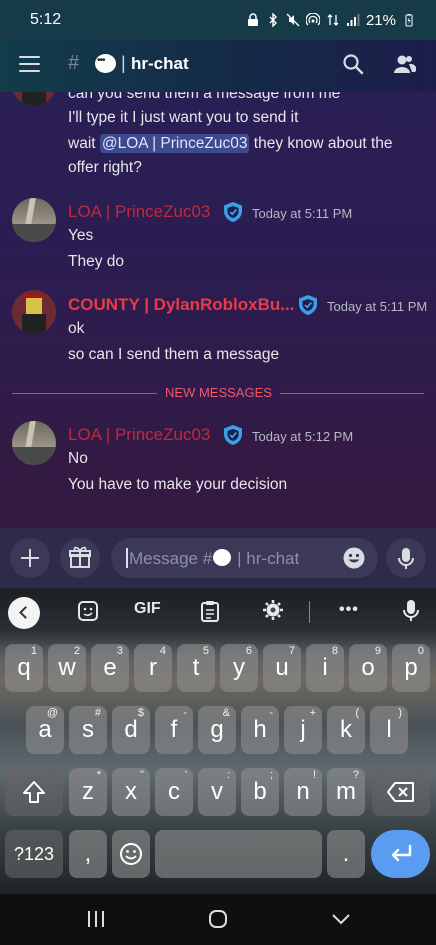  Describe the element at coordinates (331, 20) in the screenshot. I see `status-icons: 21%` at that location.